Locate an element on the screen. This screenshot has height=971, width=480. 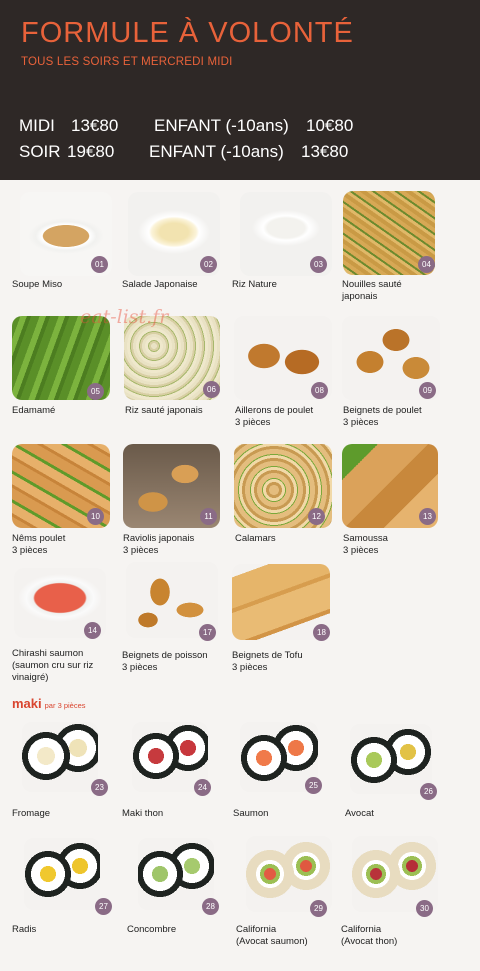
dish-number-badge: 28 is located at coordinates (210, 906).